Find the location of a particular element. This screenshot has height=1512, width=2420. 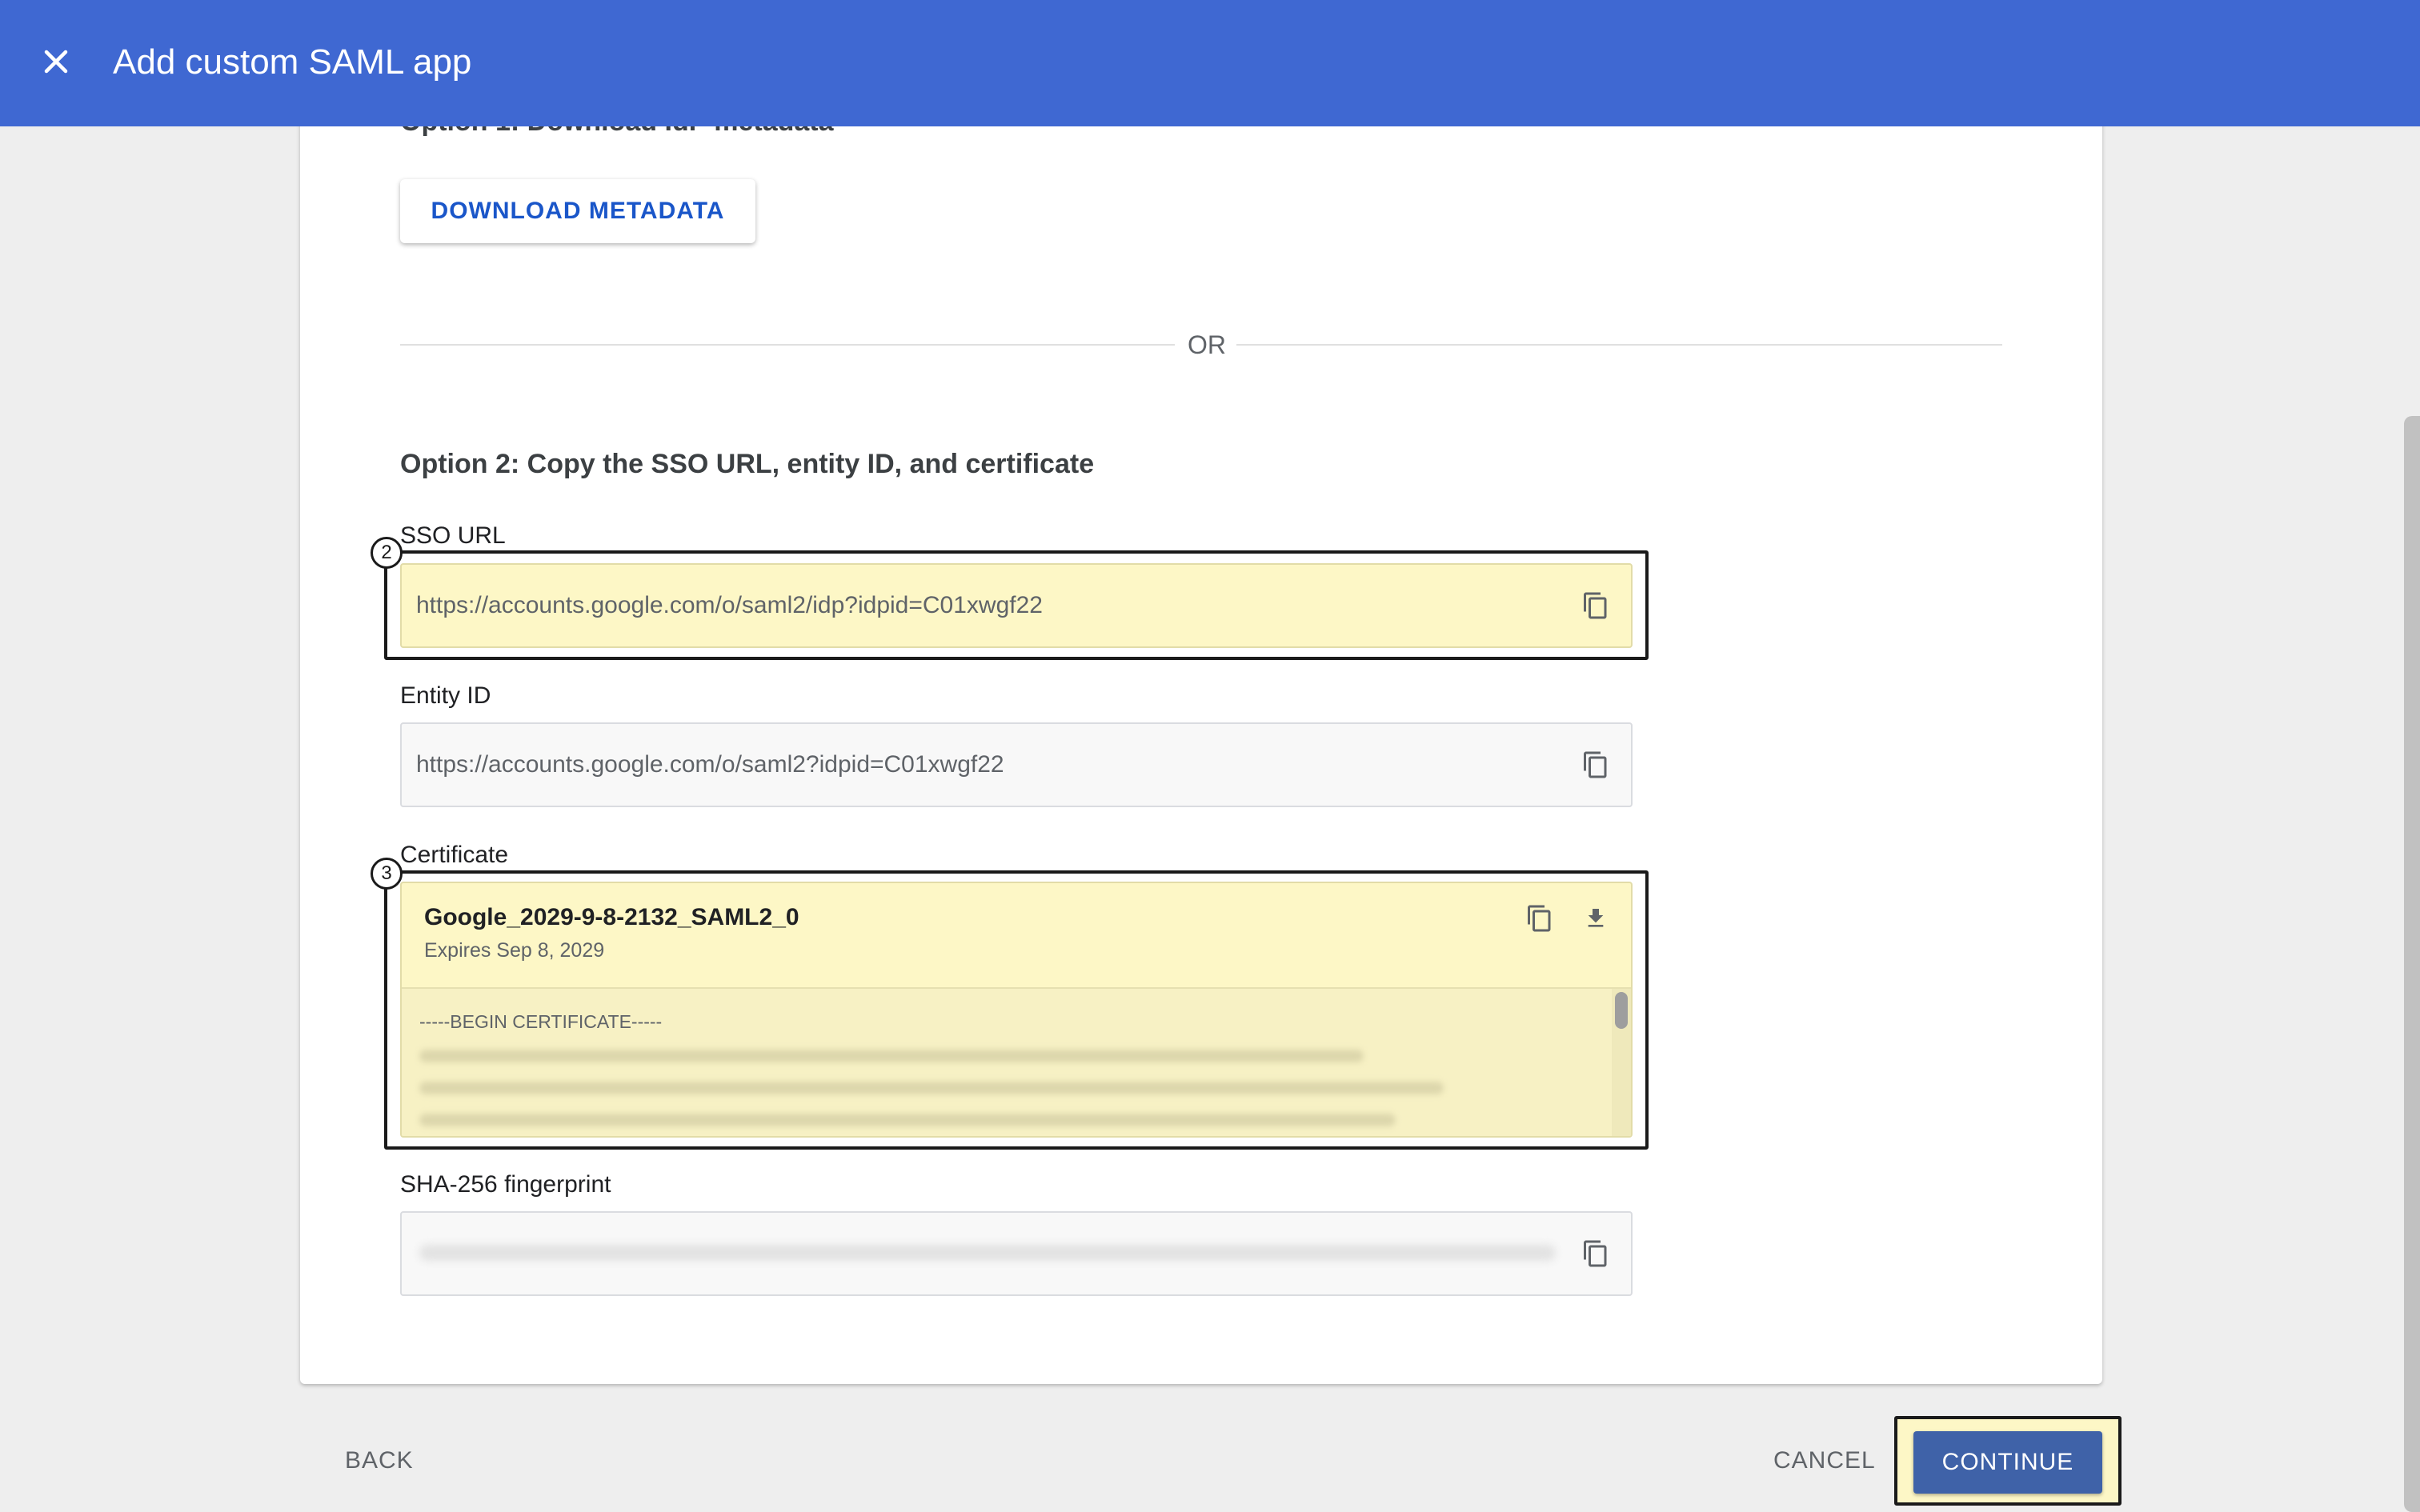

certificate-name: Google_2029-9-8-2132_SAML2_0 is located at coordinates (611, 917).